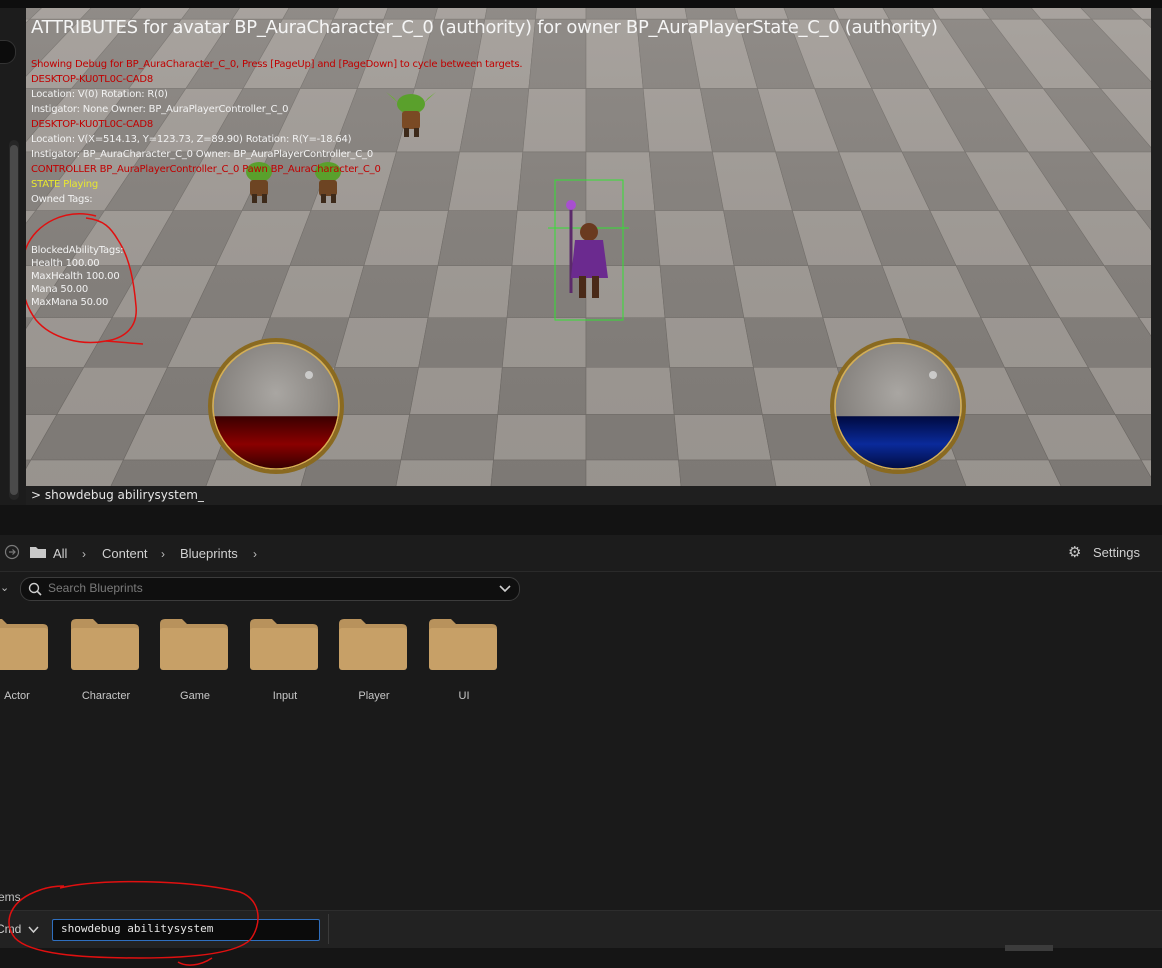 The image size is (1162, 968). What do you see at coordinates (95, 588) in the screenshot?
I see `search-placeholder: Search Blueprints` at bounding box center [95, 588].